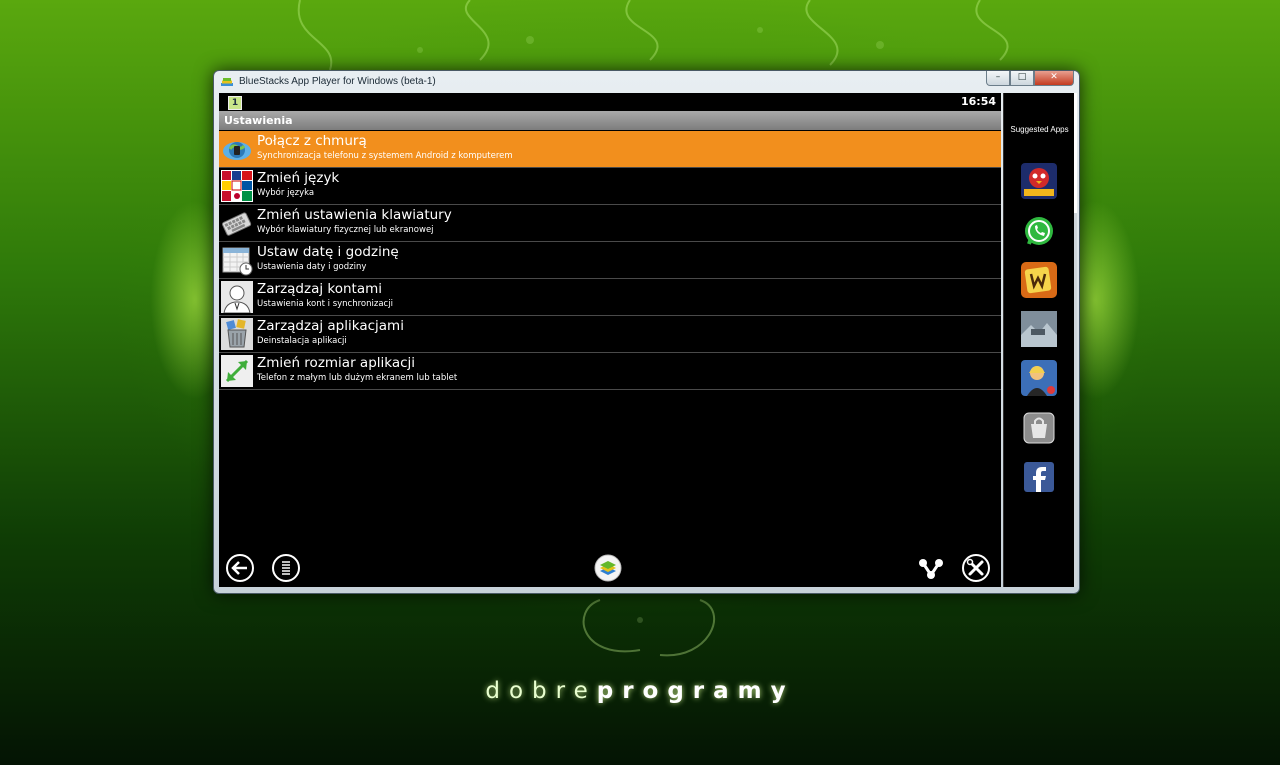 The image size is (1280, 765). I want to click on home-button, so click(608, 568).